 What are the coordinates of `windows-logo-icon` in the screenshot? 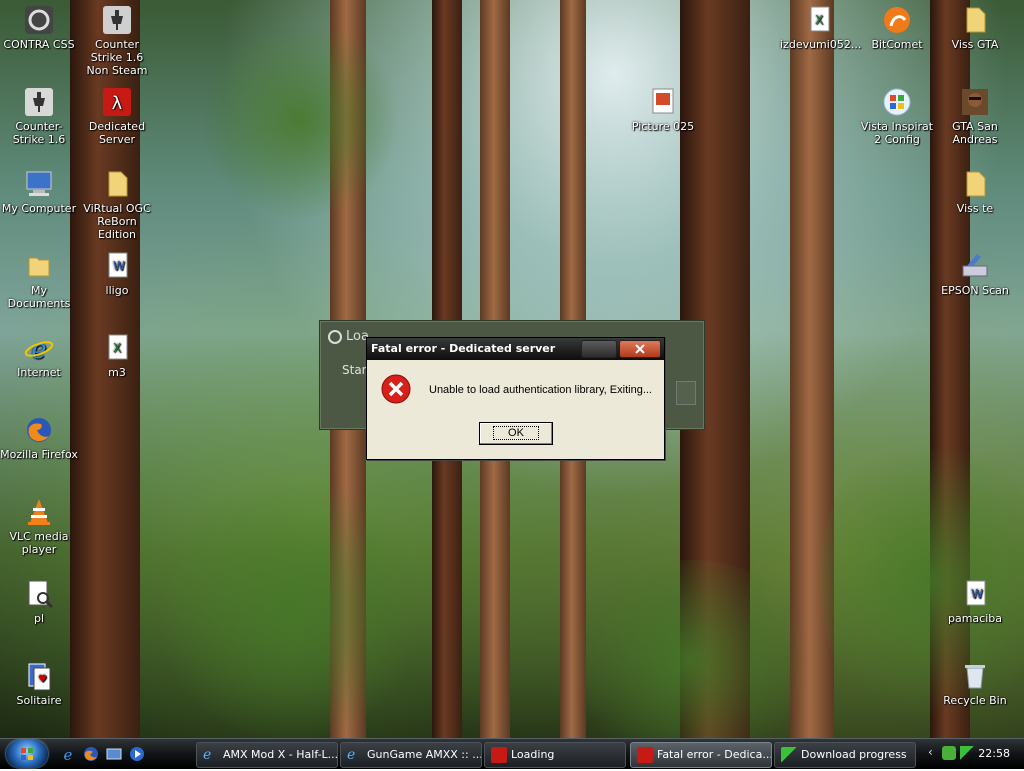 It's located at (897, 102).